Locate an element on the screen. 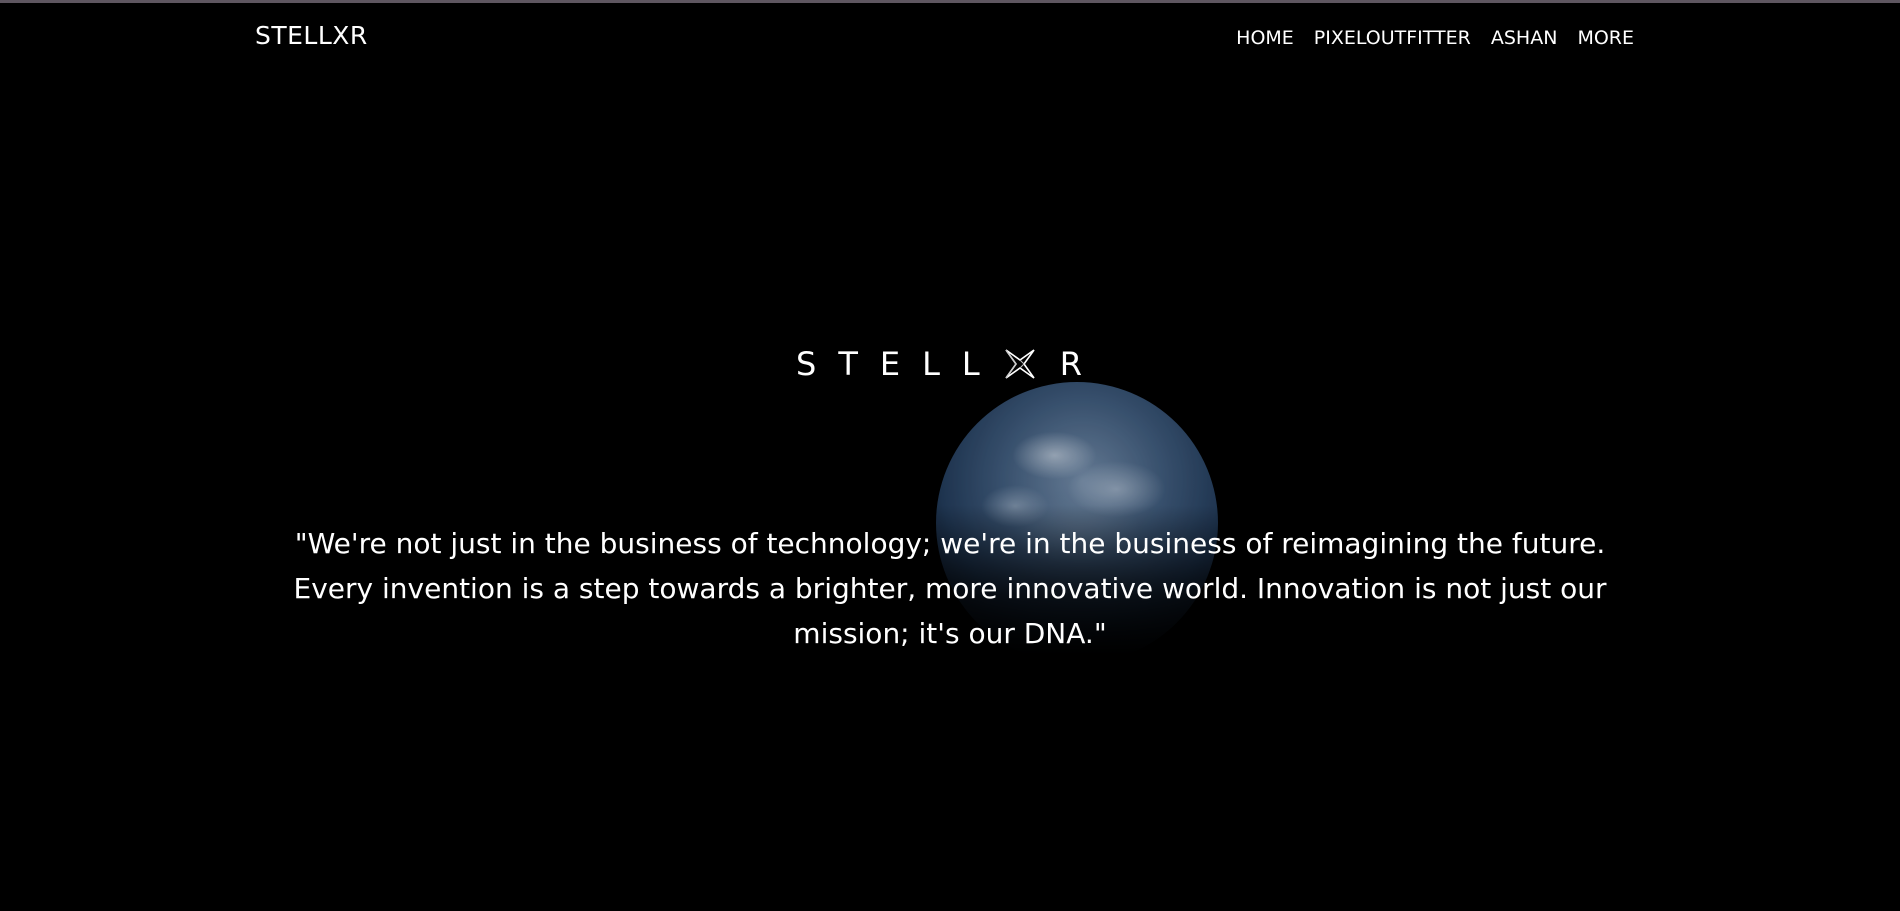  brand-link: STELLXR is located at coordinates (311, 35).